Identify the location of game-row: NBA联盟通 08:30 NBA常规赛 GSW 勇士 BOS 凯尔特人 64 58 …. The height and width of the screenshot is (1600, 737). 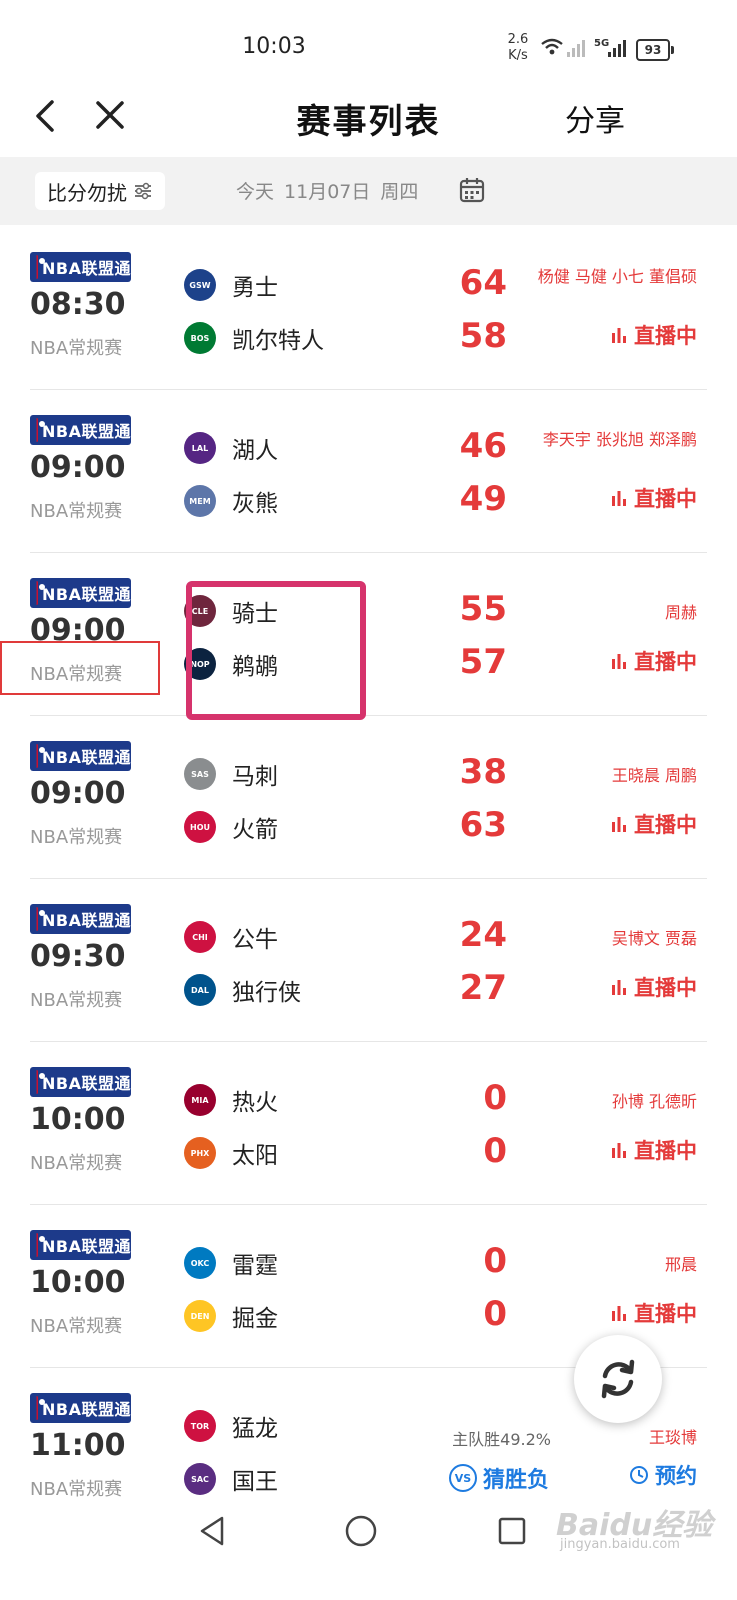
(368, 308).